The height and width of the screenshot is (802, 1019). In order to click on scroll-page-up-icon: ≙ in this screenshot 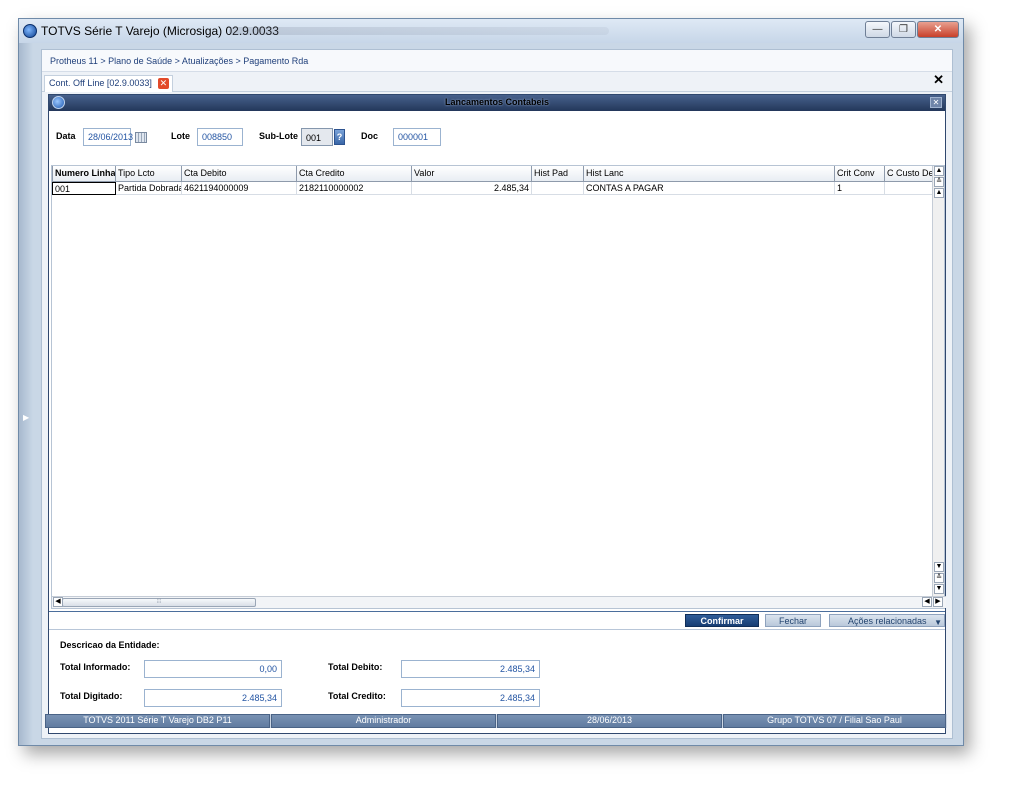, I will do `click(939, 182)`.